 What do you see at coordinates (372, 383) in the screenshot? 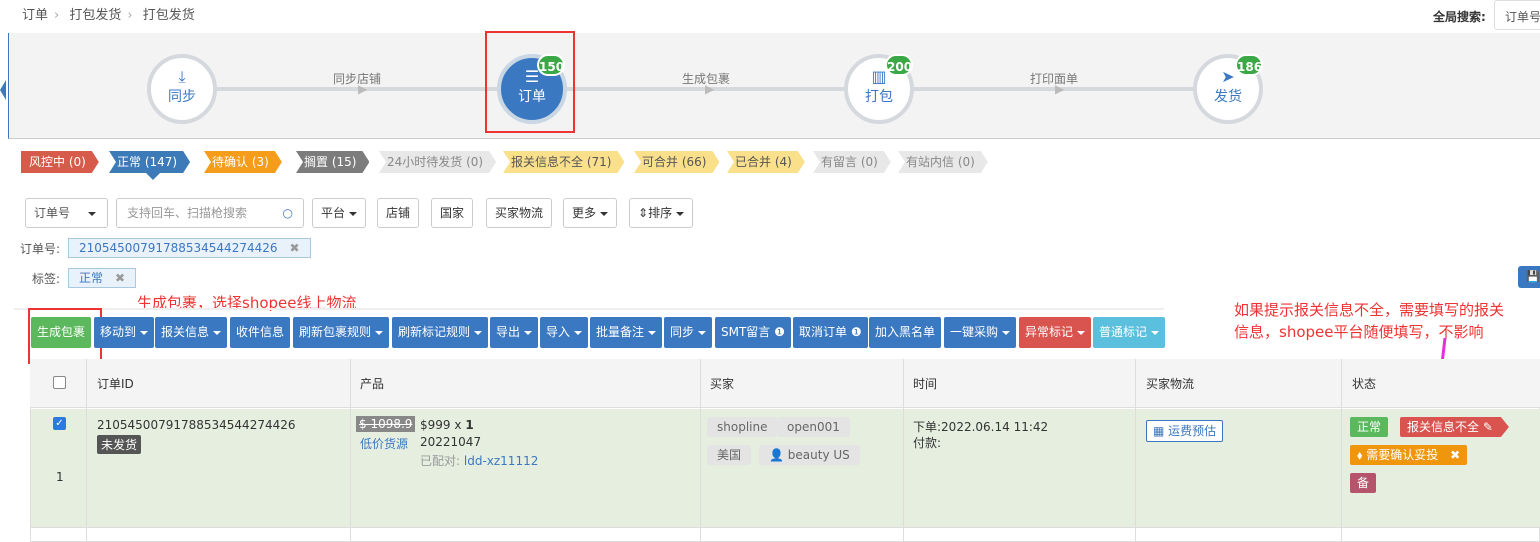
I see `column-header-product: 产品` at bounding box center [372, 383].